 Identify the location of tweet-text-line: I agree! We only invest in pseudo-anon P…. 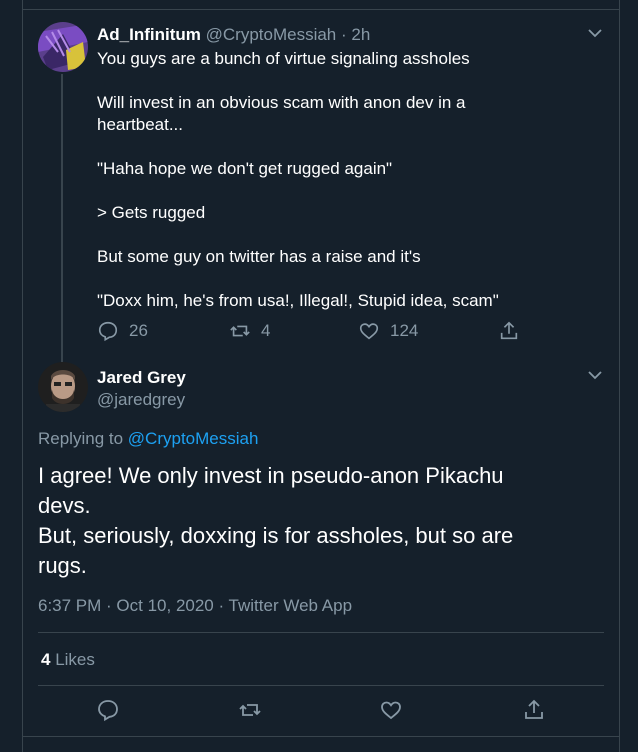
(271, 475).